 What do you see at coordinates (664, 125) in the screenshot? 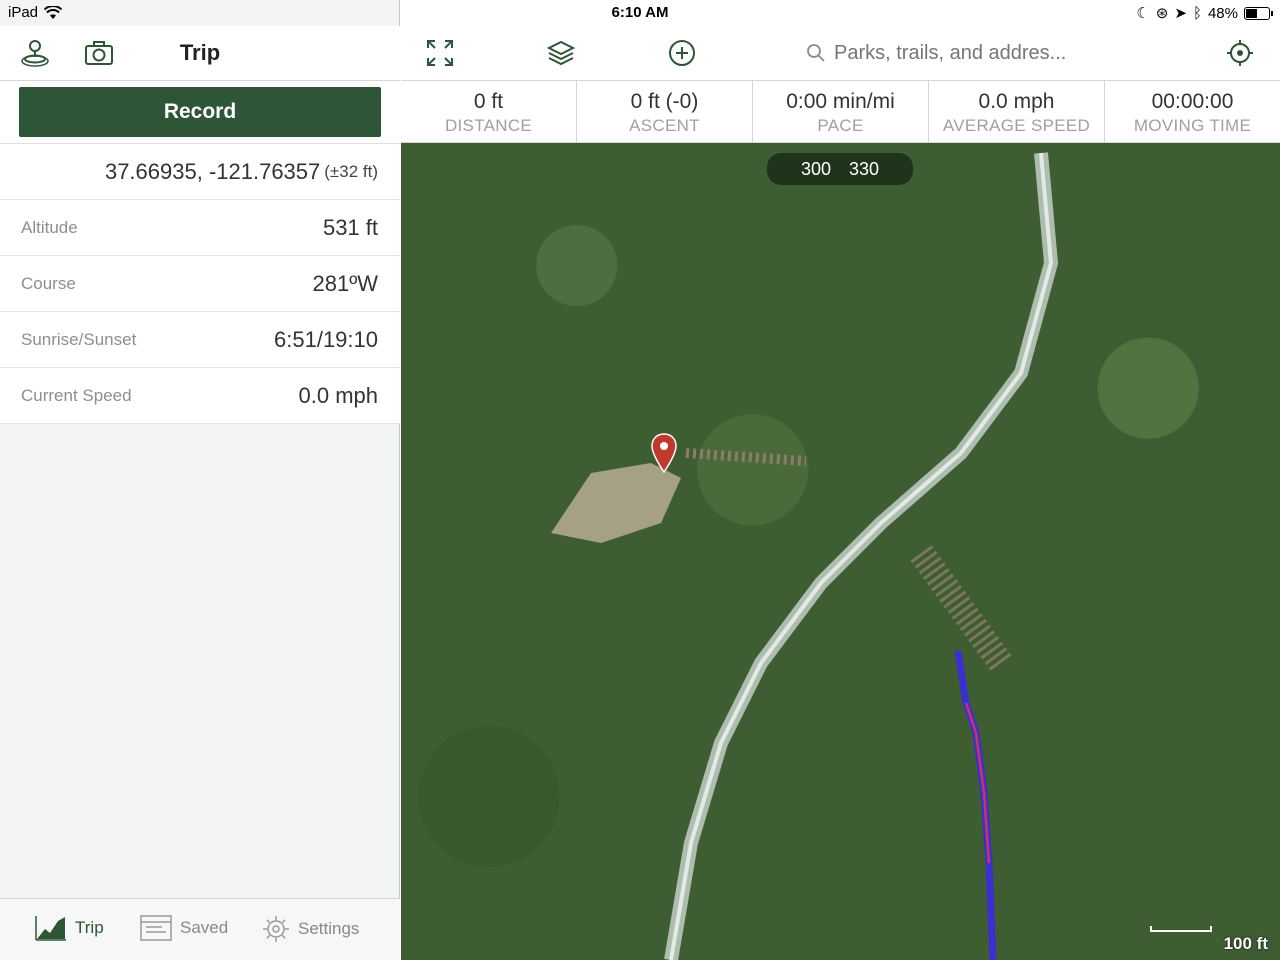
I see `stat-ascent-label: ASCENT` at bounding box center [664, 125].